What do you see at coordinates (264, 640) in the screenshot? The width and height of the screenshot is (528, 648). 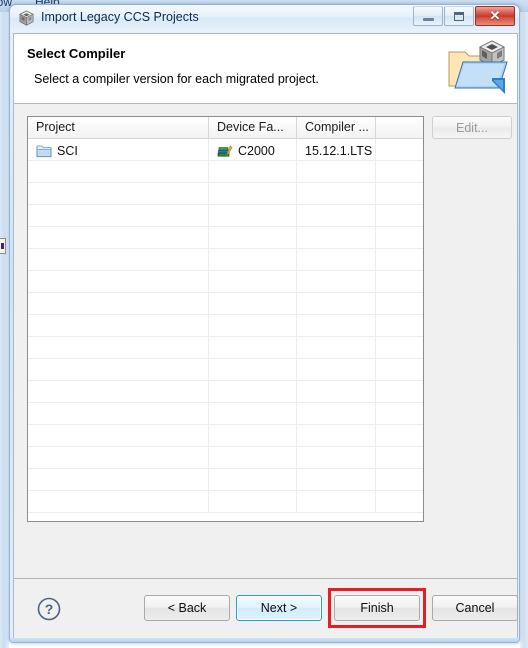 I see `dialog-bottom-edge` at bounding box center [264, 640].